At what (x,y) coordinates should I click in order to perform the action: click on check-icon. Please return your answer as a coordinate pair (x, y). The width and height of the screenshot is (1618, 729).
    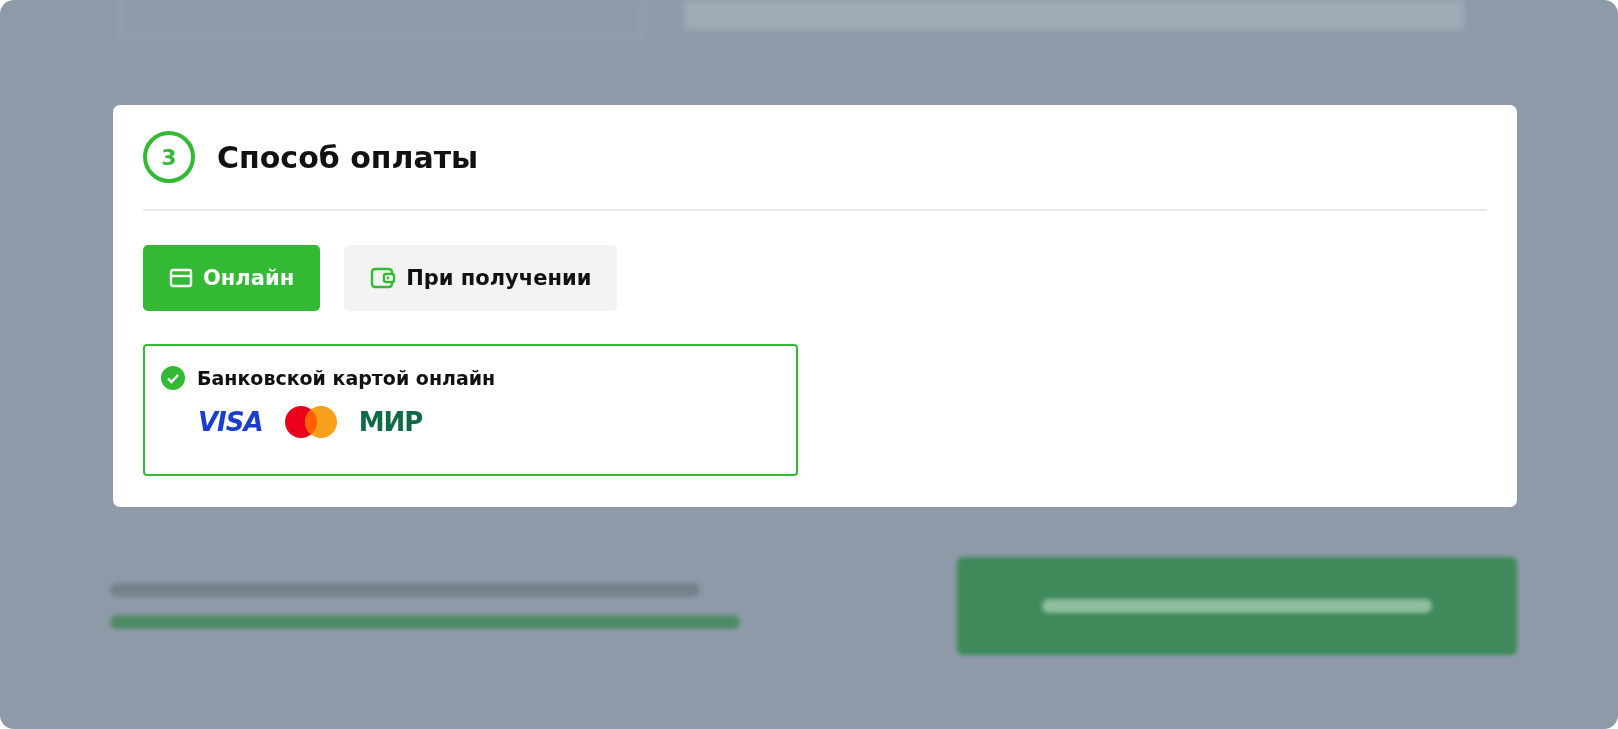
    Looking at the image, I should click on (173, 378).